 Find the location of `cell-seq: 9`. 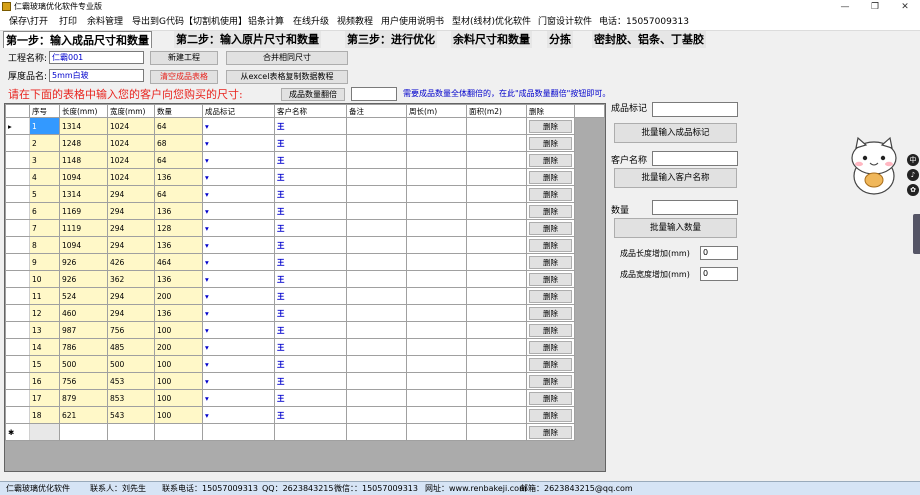

cell-seq: 9 is located at coordinates (44, 262).